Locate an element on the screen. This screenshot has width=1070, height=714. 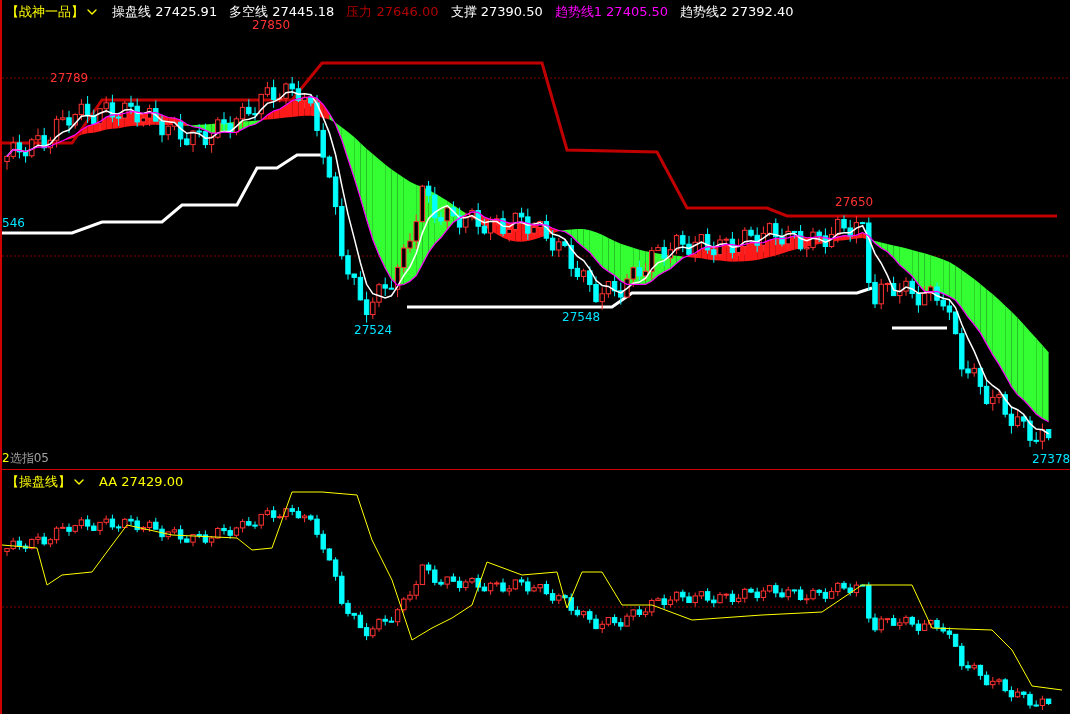
support-line is located at coordinates (919, 328).